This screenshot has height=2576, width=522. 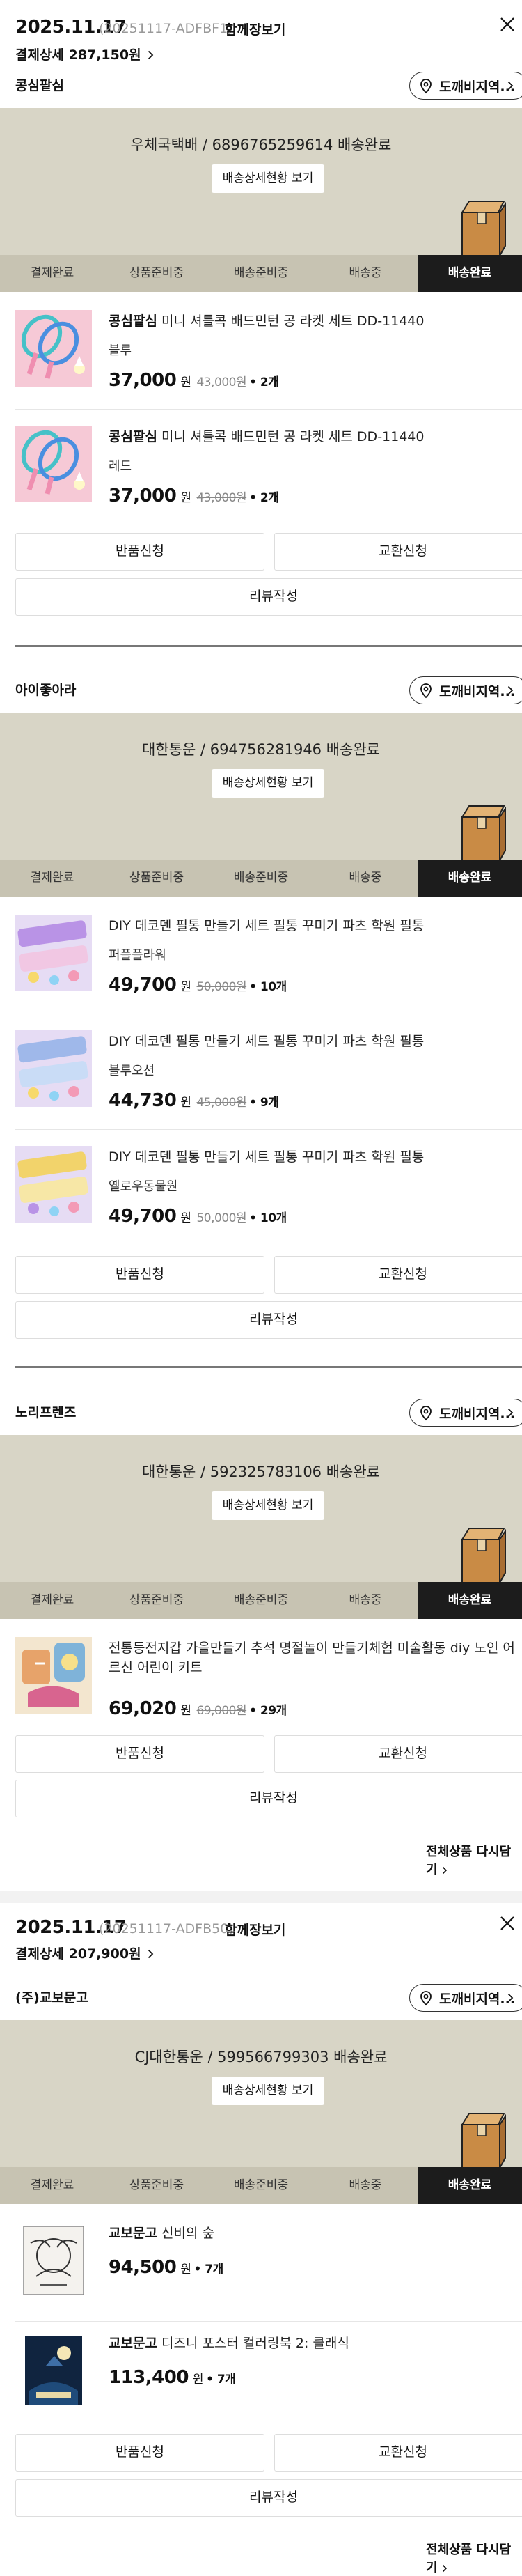 What do you see at coordinates (314, 2233) in the screenshot?
I see `product-title: 교보문고 신비의 숲` at bounding box center [314, 2233].